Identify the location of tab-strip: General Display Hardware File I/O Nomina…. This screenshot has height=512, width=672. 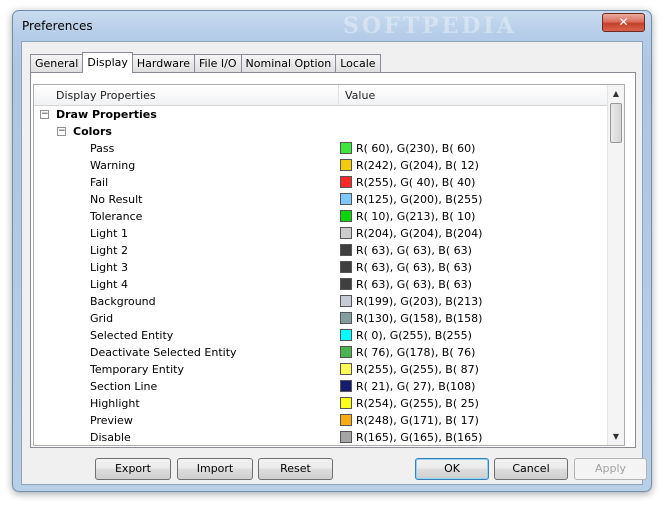
(205, 62).